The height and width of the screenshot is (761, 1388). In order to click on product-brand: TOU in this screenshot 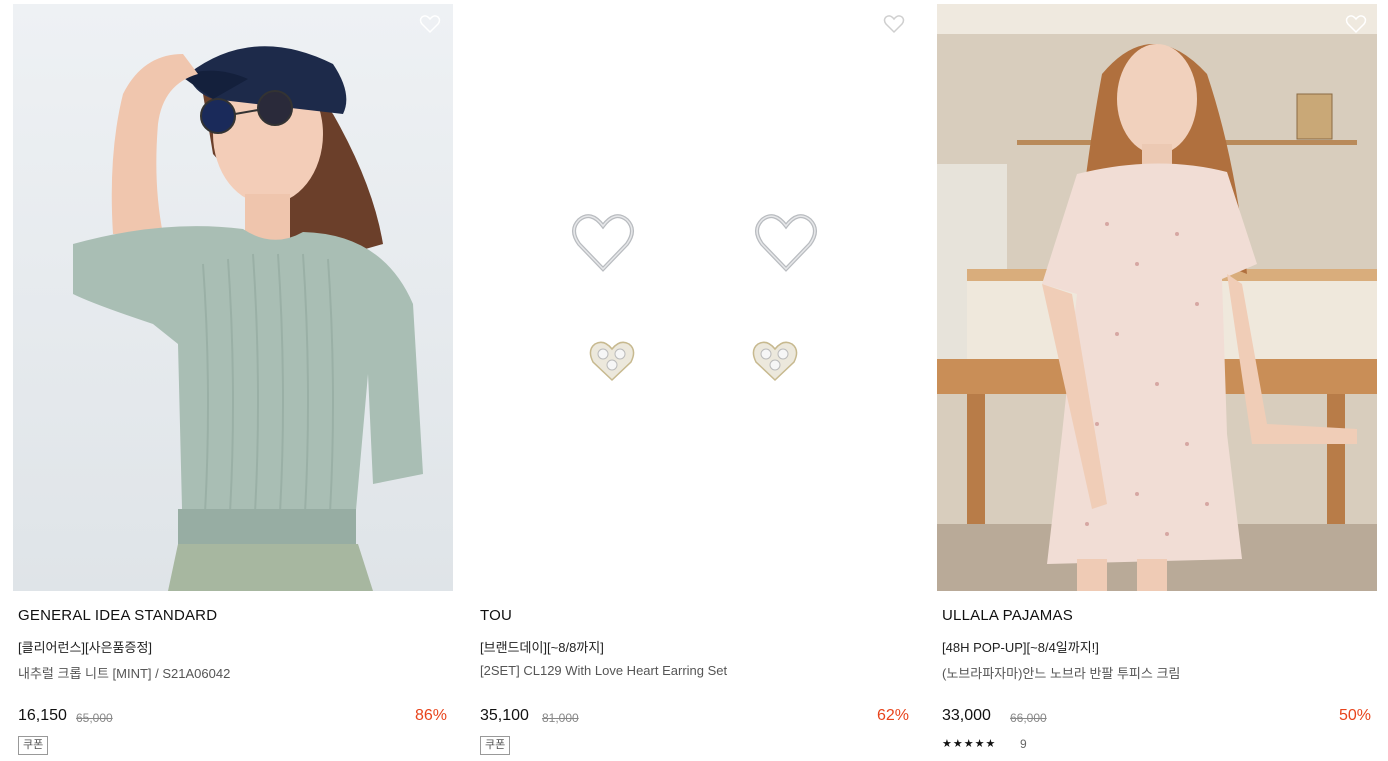, I will do `click(496, 615)`.